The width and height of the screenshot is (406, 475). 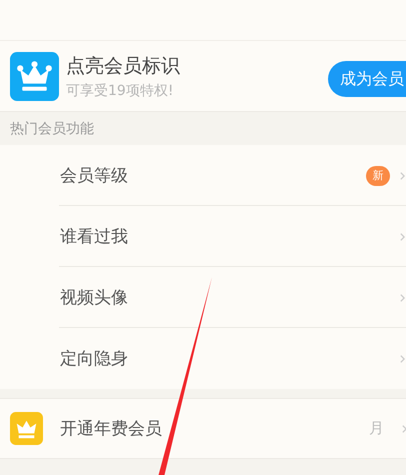 What do you see at coordinates (52, 129) in the screenshot?
I see `section-header: 热门会员功能` at bounding box center [52, 129].